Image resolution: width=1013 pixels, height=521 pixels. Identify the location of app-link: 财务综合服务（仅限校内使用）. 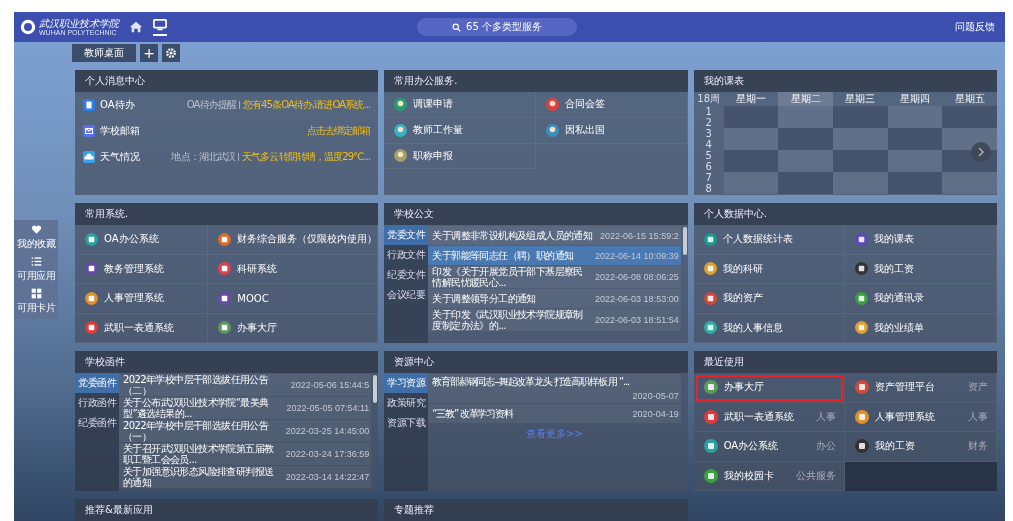
(307, 239).